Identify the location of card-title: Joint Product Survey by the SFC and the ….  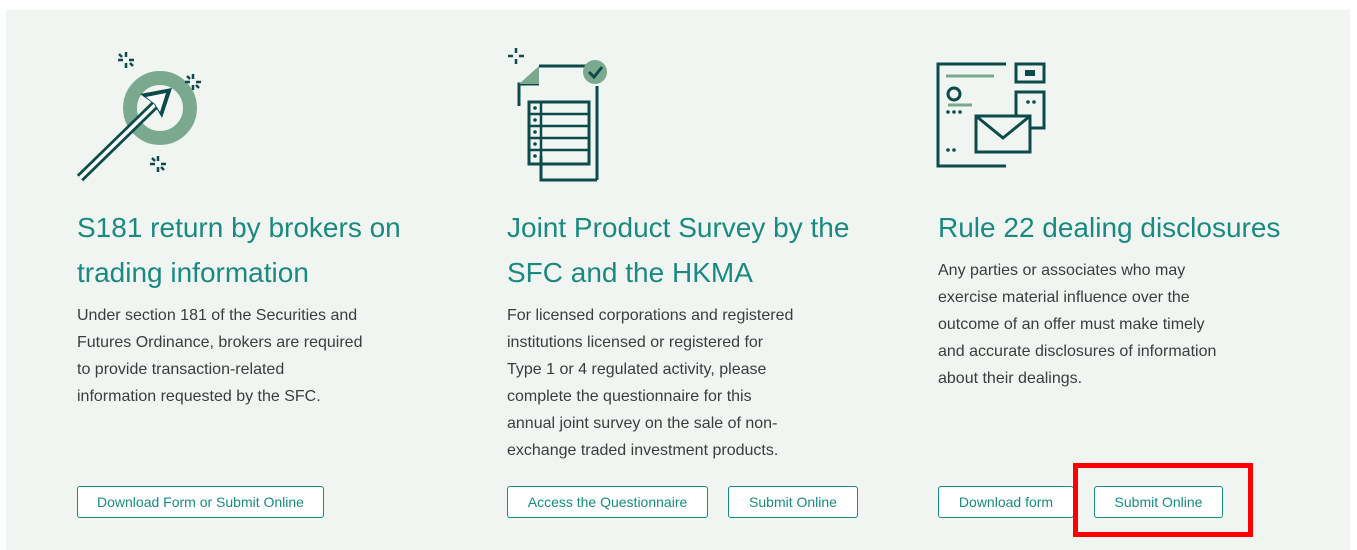
(678, 250).